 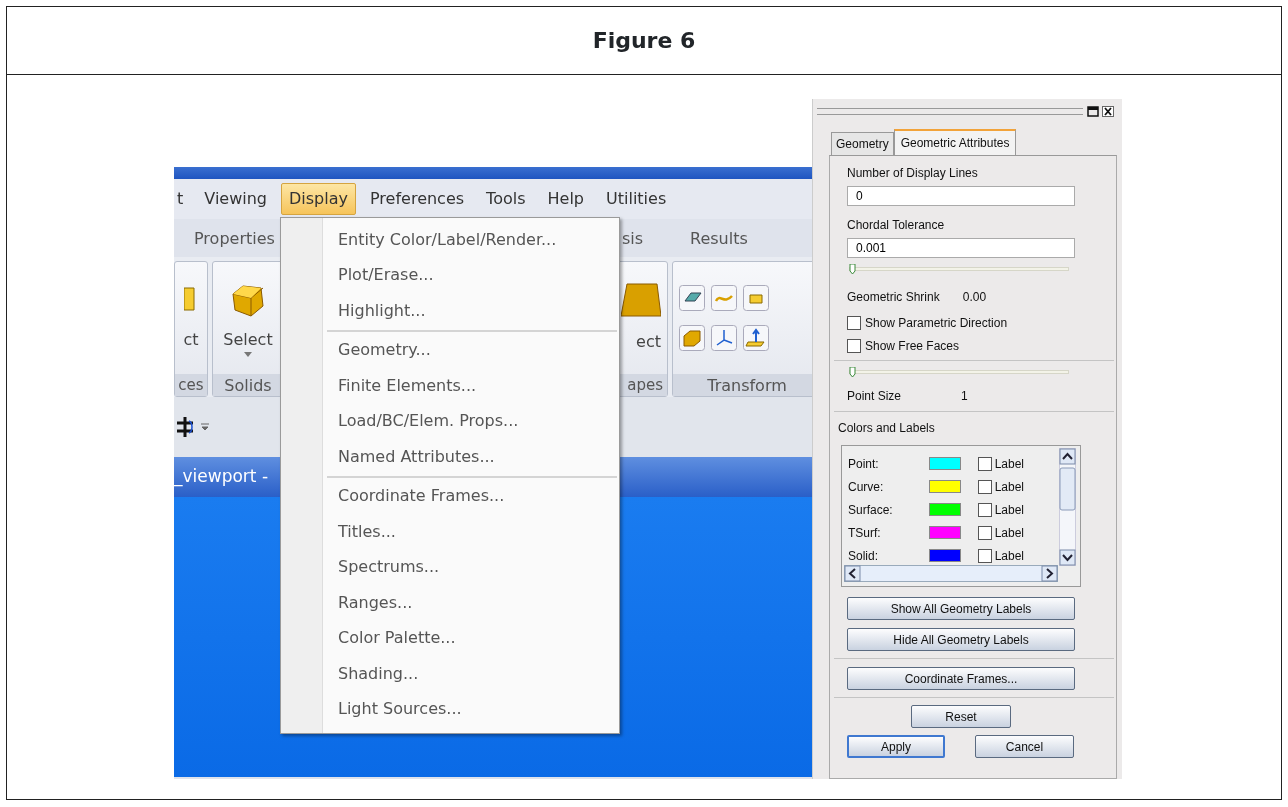 I want to click on grip-handle, so click(x=950, y=111).